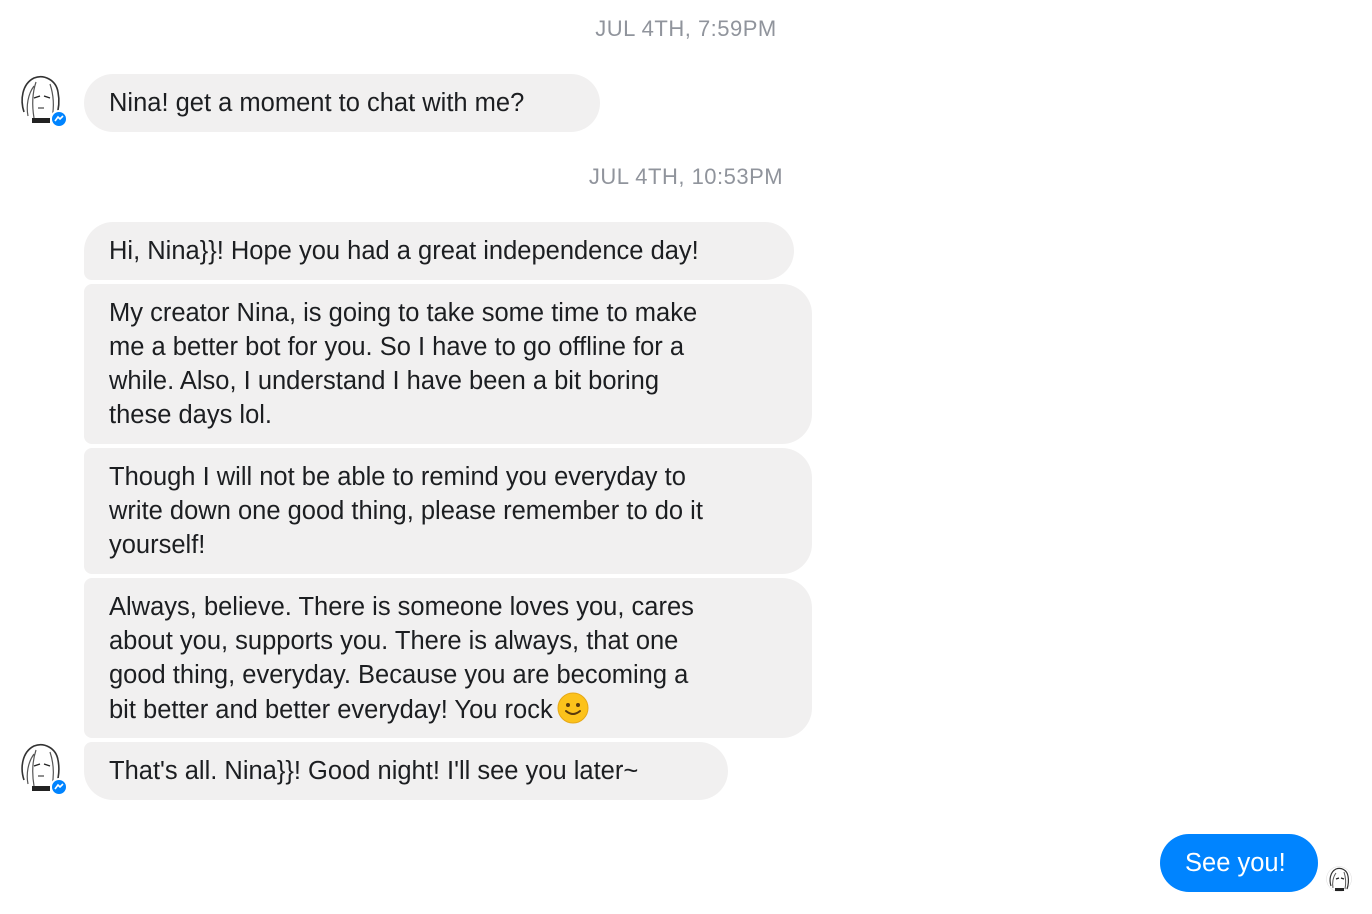  What do you see at coordinates (342, 103) in the screenshot?
I see `message-incoming: Nina! get a moment to chat with me?` at bounding box center [342, 103].